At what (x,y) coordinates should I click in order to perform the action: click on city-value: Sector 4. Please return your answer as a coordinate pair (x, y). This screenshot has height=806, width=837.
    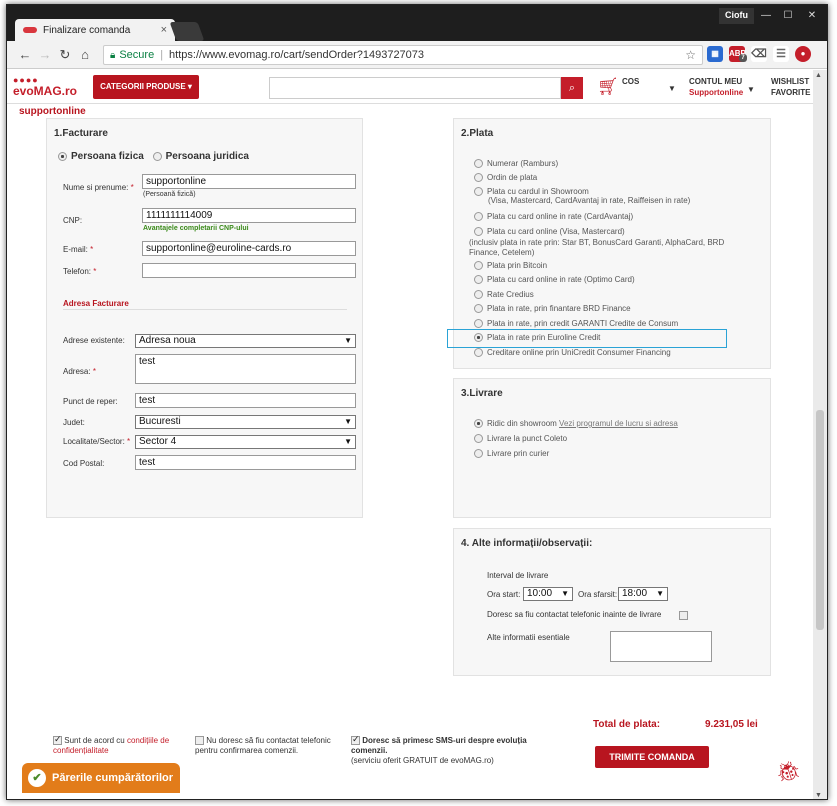
    Looking at the image, I should click on (158, 441).